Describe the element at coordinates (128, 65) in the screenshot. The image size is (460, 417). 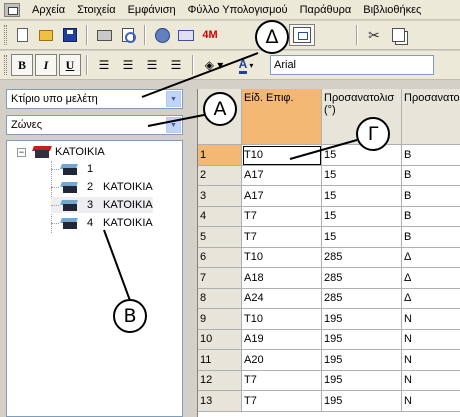
I see `align-center-button: ☰` at that location.